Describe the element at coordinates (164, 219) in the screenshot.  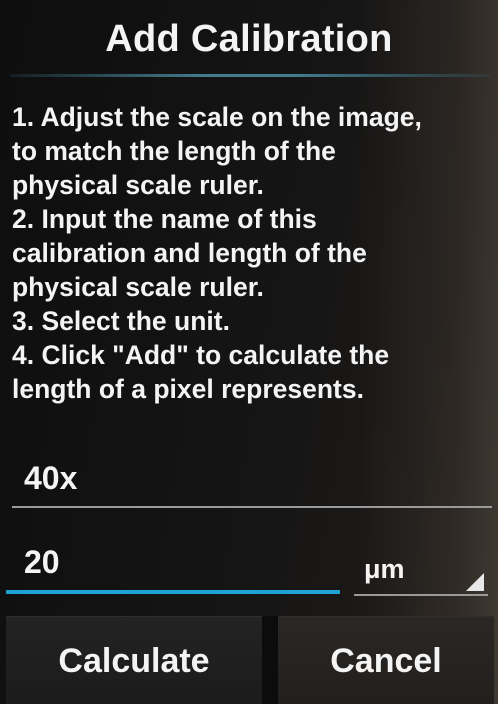
I see `instruction-line: 2. Input the name of this` at that location.